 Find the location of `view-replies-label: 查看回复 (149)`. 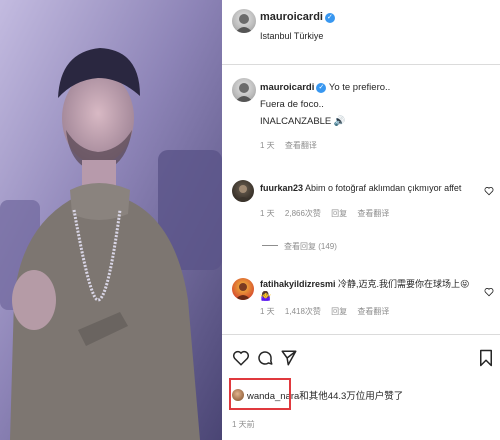

view-replies-label: 查看回复 (149) is located at coordinates (310, 246).